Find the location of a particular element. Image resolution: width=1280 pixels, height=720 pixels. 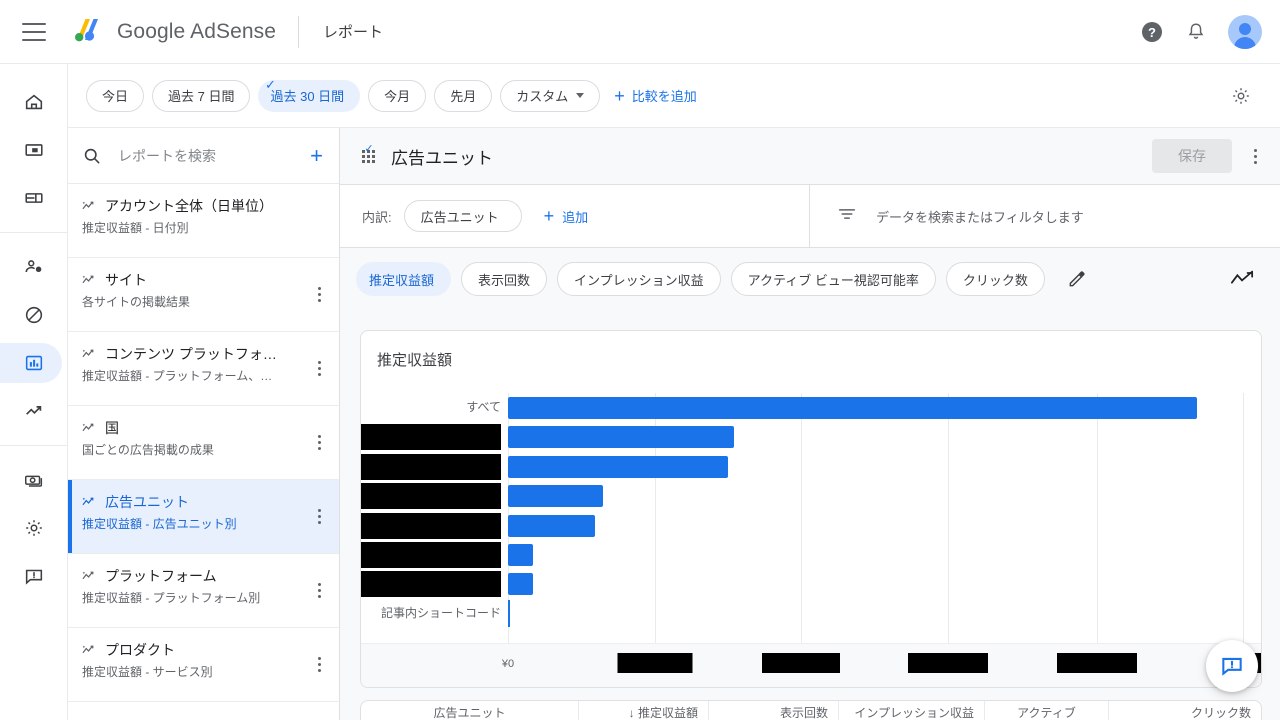

date-chip-label: 過去 30 日間 is located at coordinates (307, 96).